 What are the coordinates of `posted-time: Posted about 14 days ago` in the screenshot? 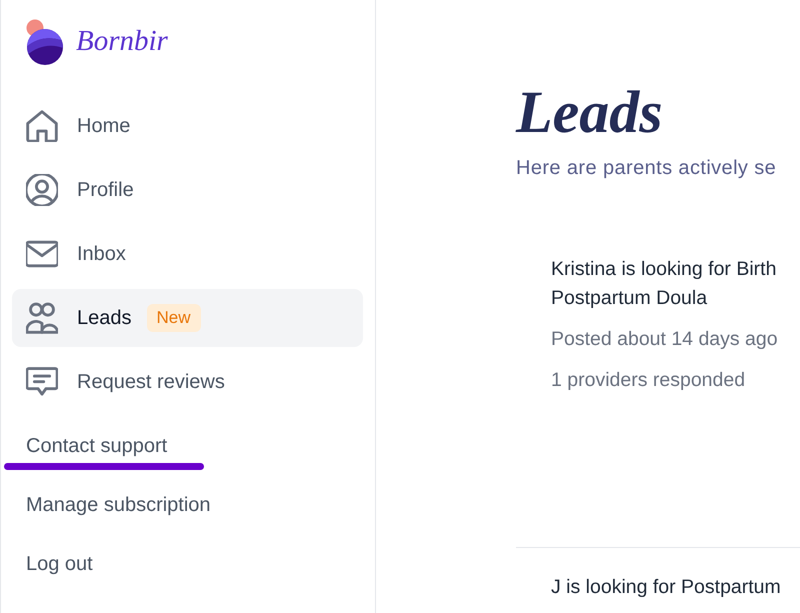 It's located at (665, 339).